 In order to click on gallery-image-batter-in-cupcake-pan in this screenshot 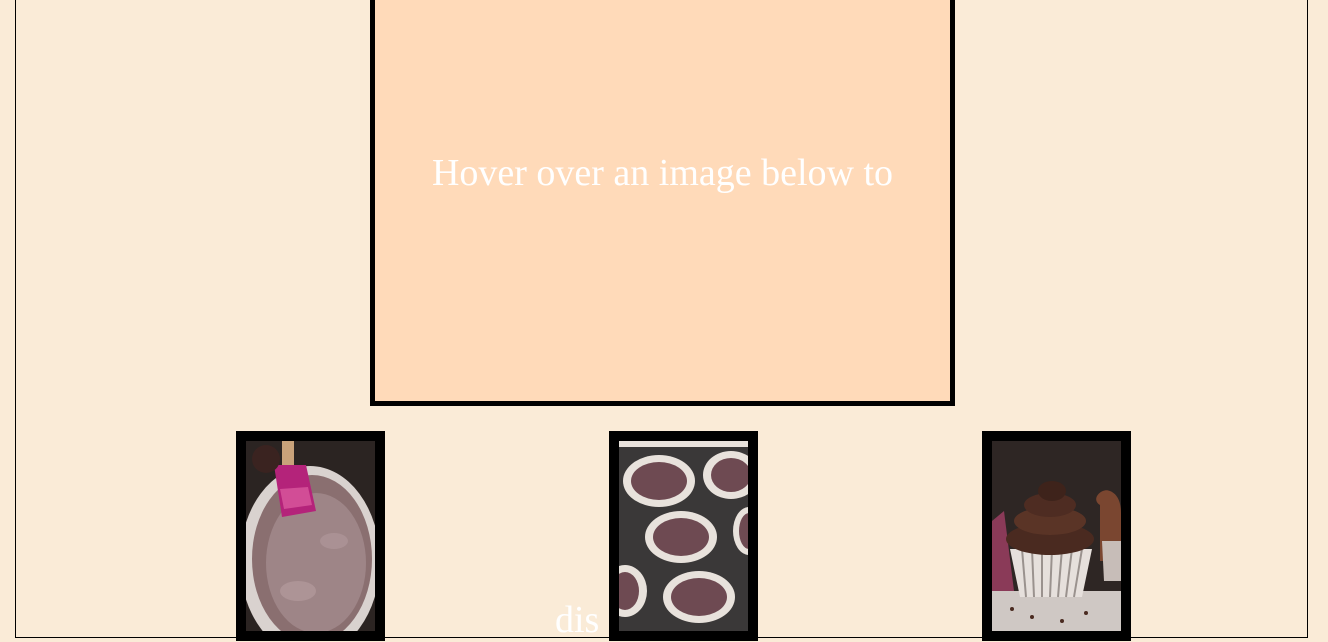, I will do `click(683, 536)`.